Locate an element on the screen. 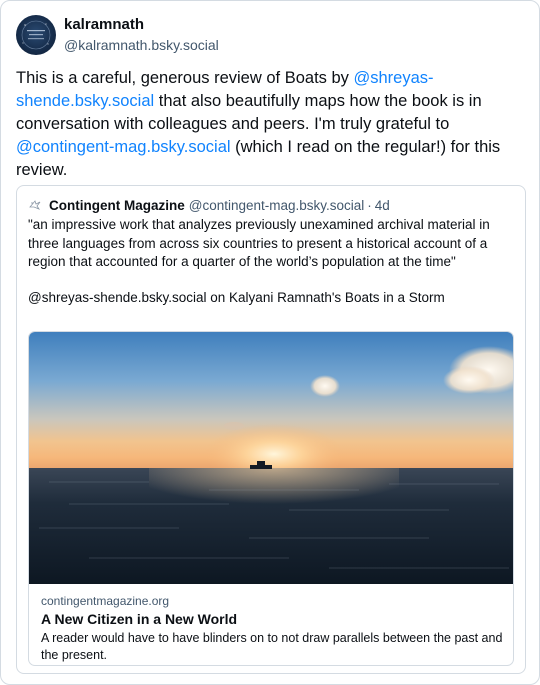  author-avatar is located at coordinates (36, 35).